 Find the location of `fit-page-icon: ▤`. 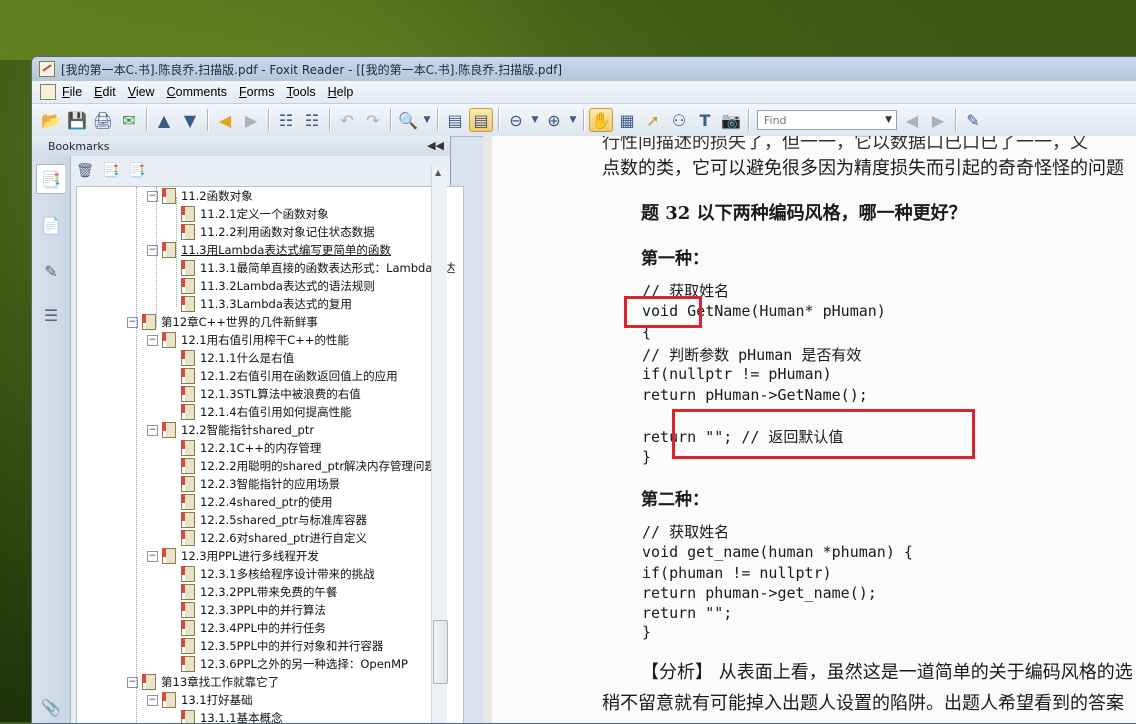

fit-page-icon: ▤ is located at coordinates (455, 120).